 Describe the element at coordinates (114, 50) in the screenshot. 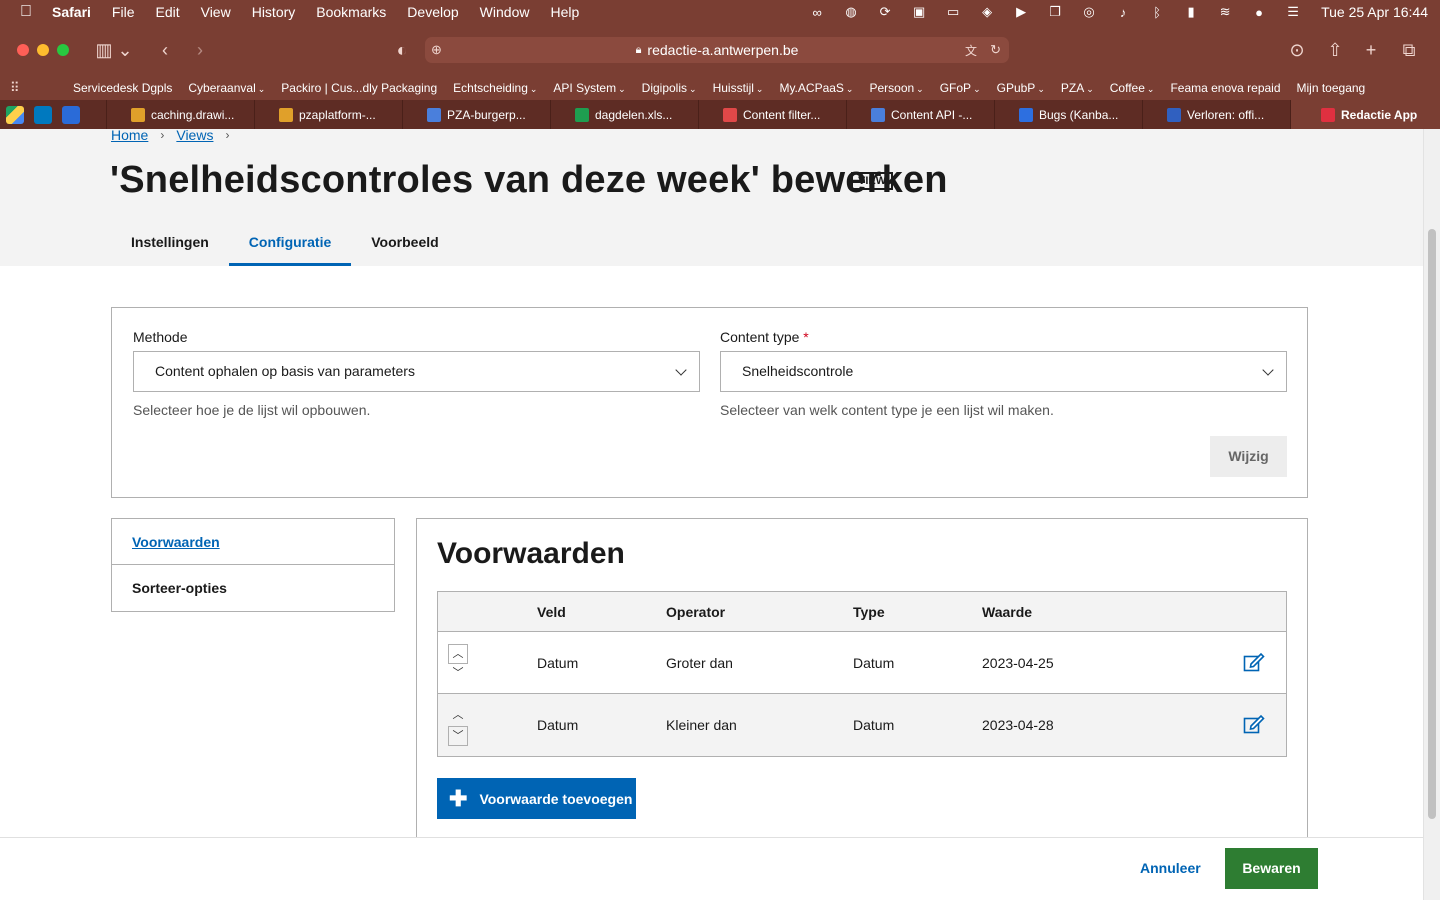

I see `sidebar-toggle-icon: ▥ ⌄` at that location.